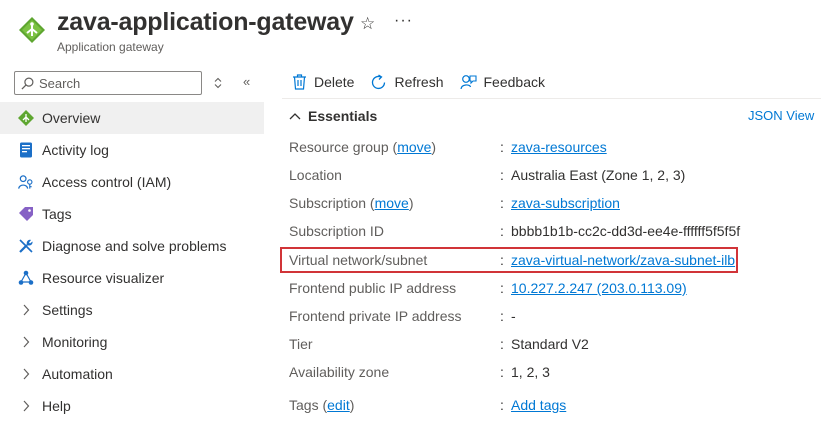  I want to click on location-value: Australia East (Zone 1, 2, 3), so click(598, 175).